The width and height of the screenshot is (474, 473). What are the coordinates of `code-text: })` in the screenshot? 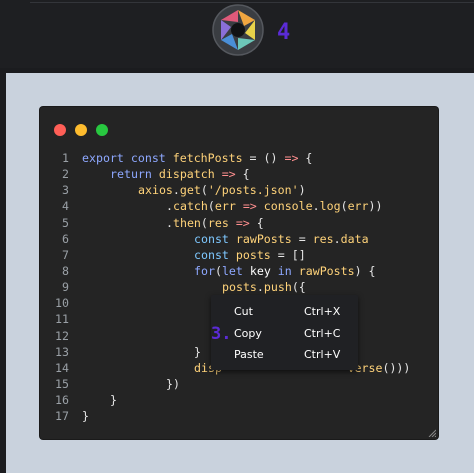 It's located at (173, 384).